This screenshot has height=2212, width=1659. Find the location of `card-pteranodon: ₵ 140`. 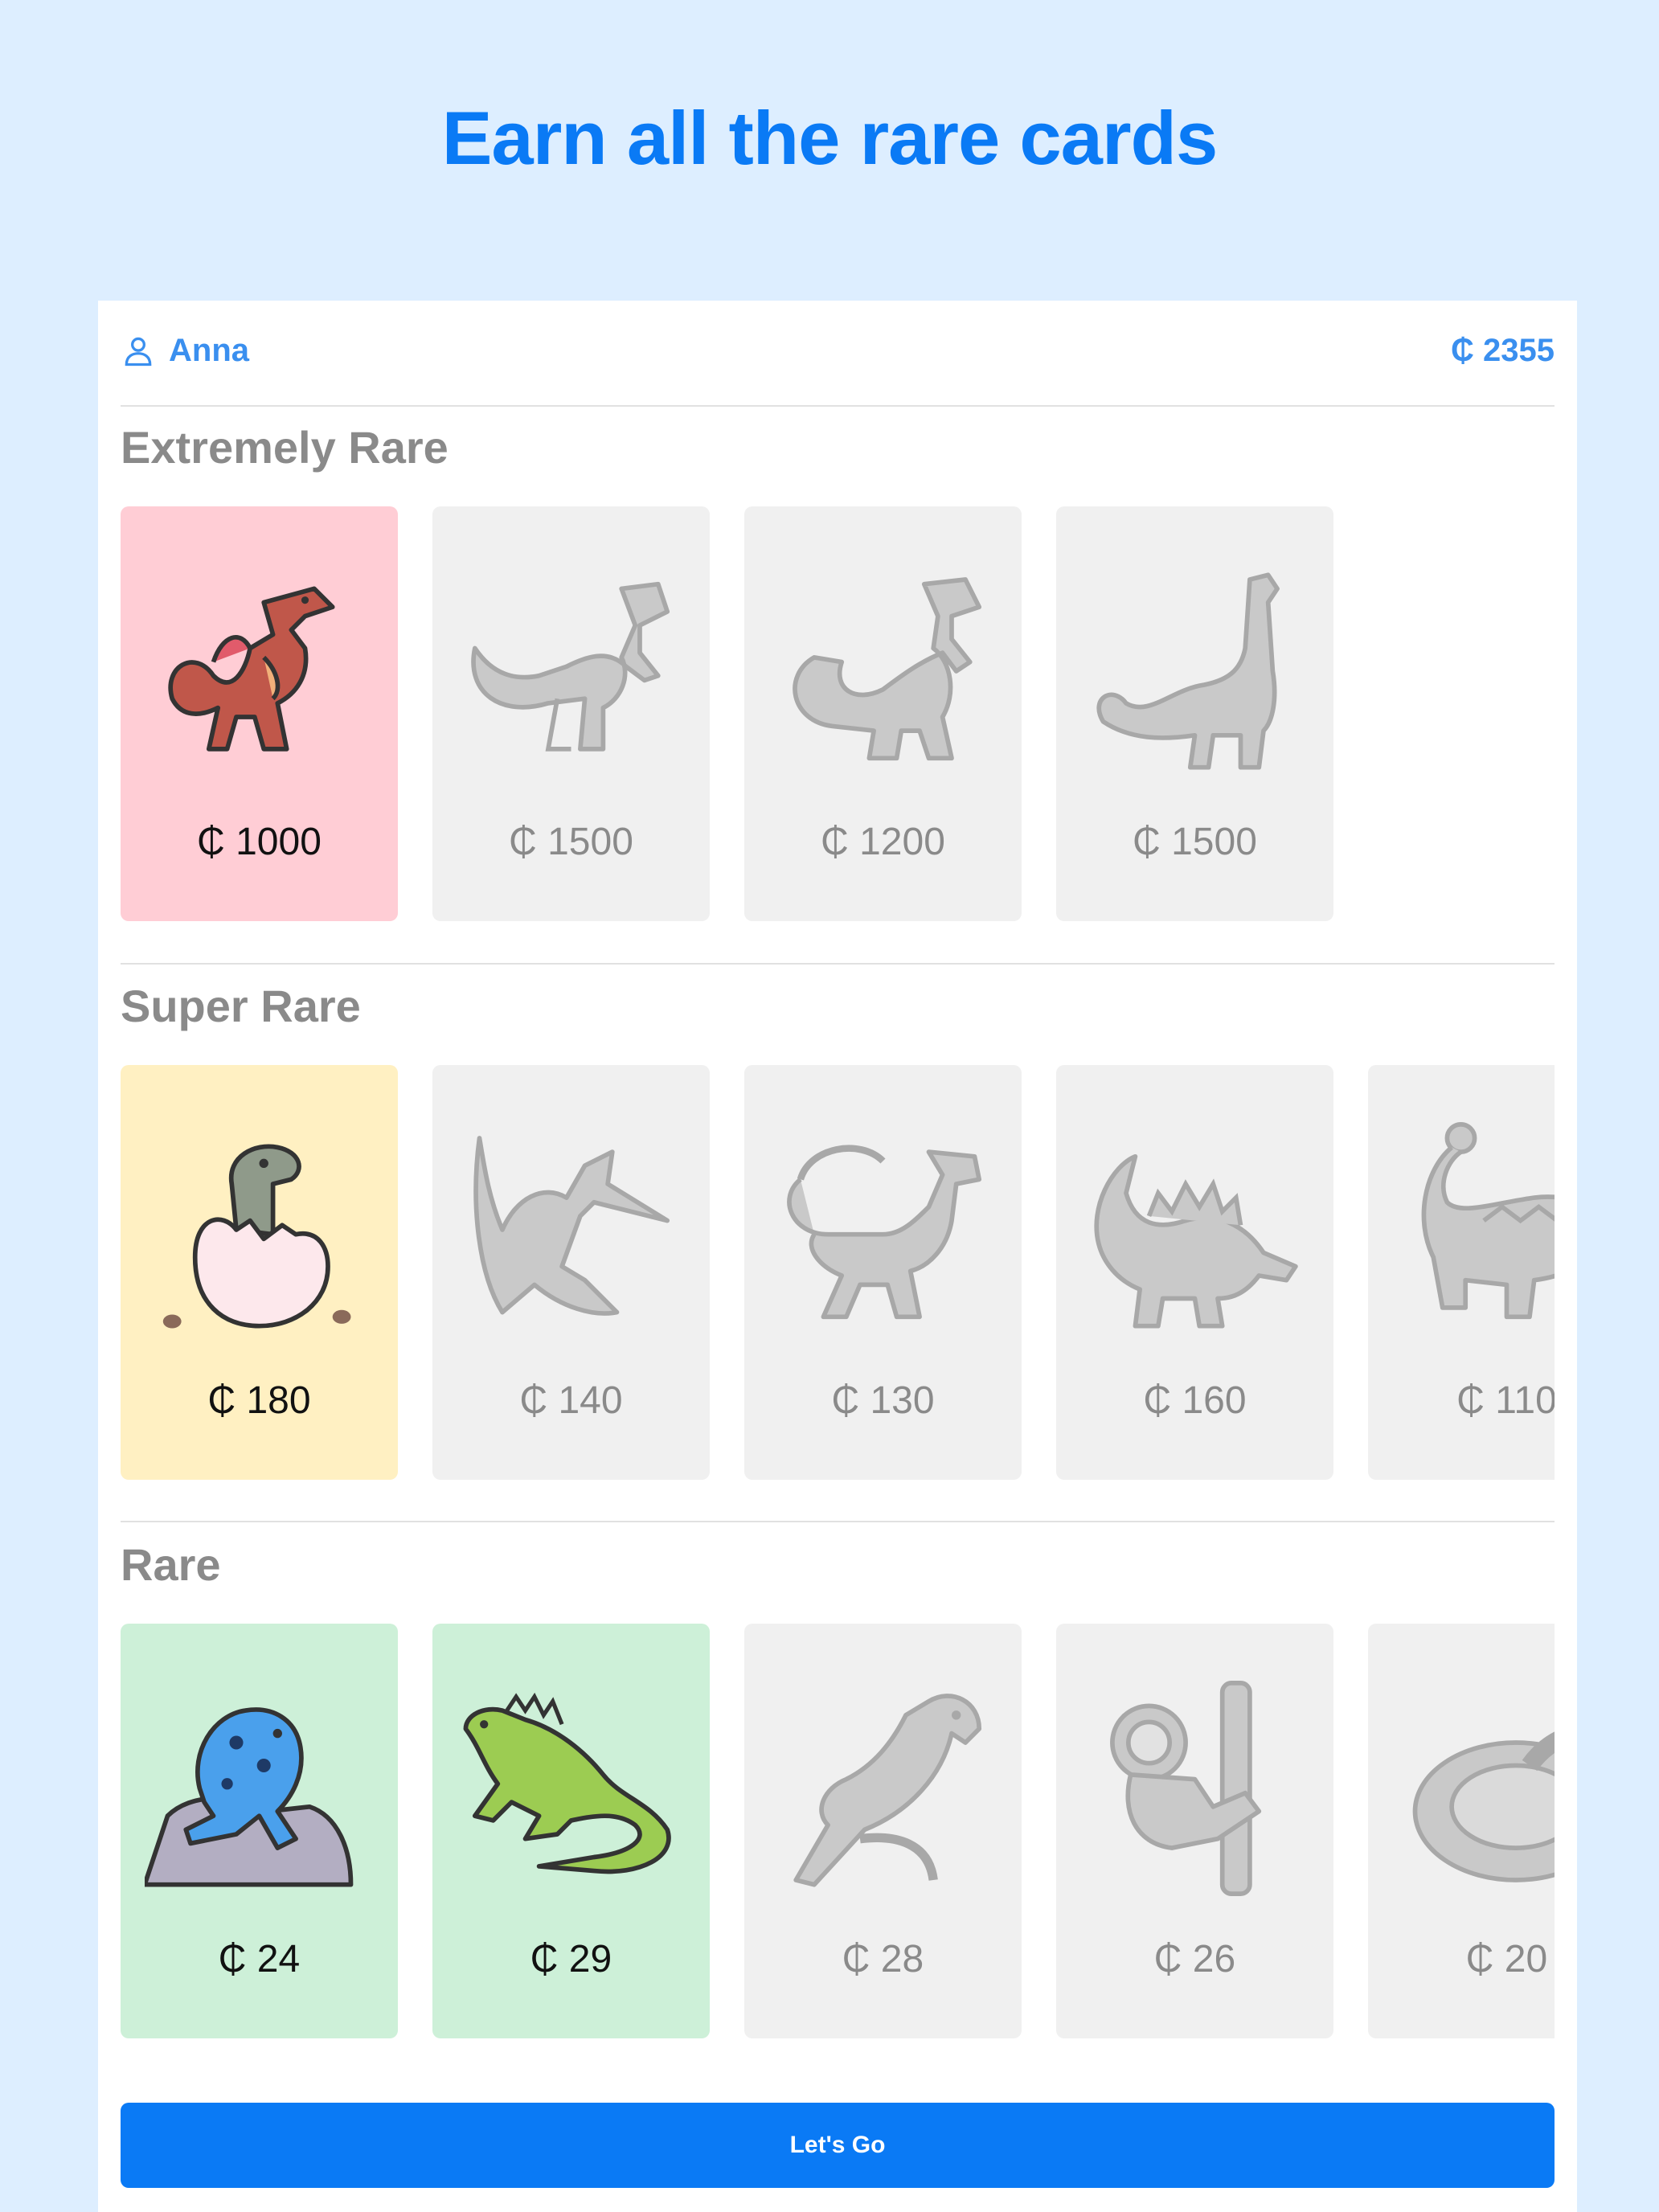

card-pteranodon: ₵ 140 is located at coordinates (571, 1272).